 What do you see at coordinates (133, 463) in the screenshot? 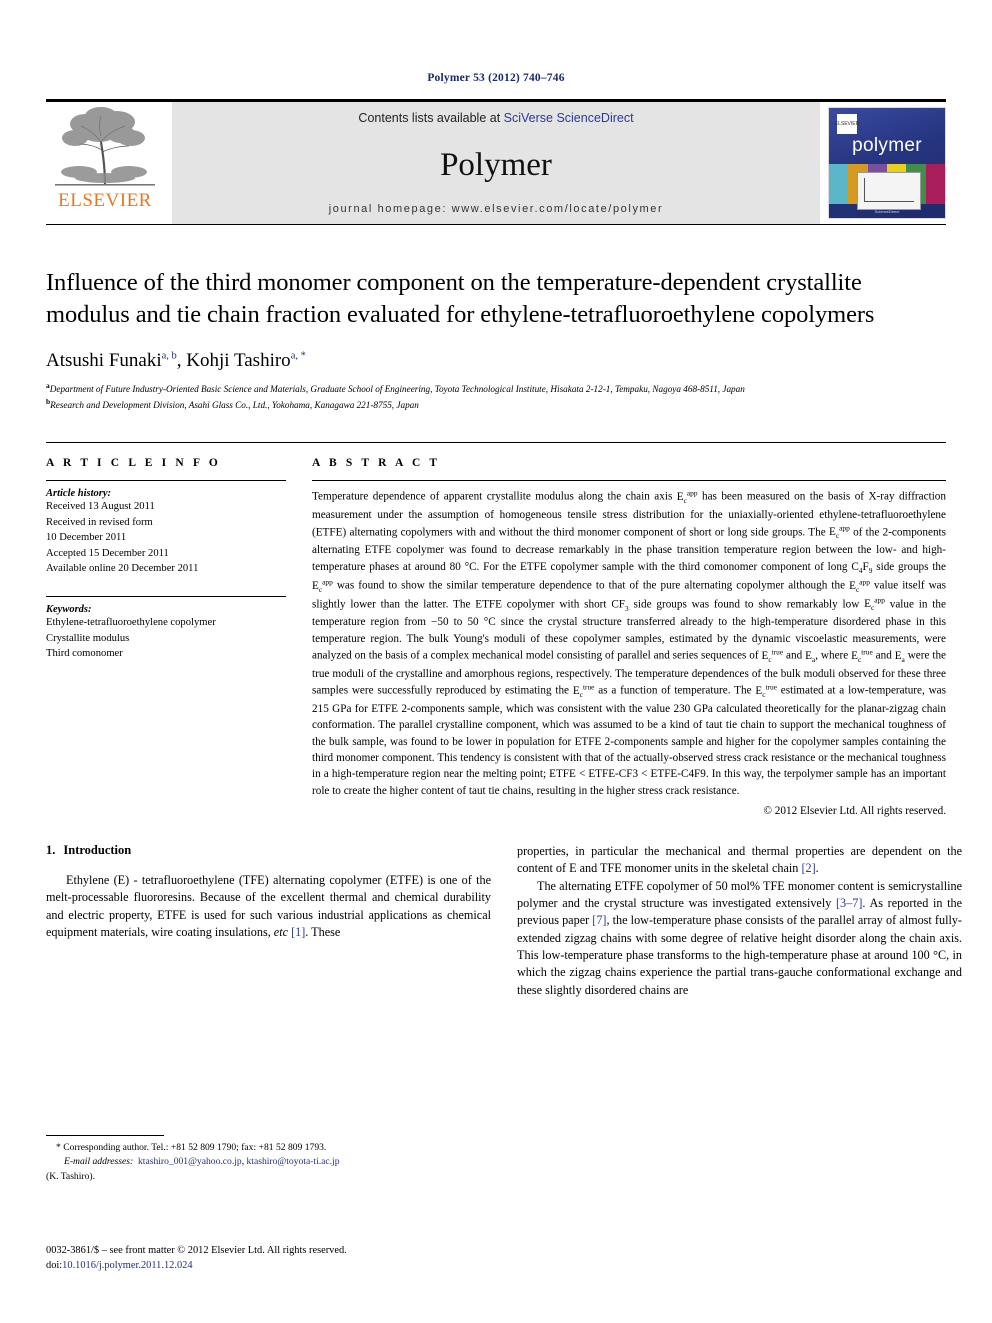
I see `article-info-heading: A R T I C L E I N F O` at bounding box center [133, 463].